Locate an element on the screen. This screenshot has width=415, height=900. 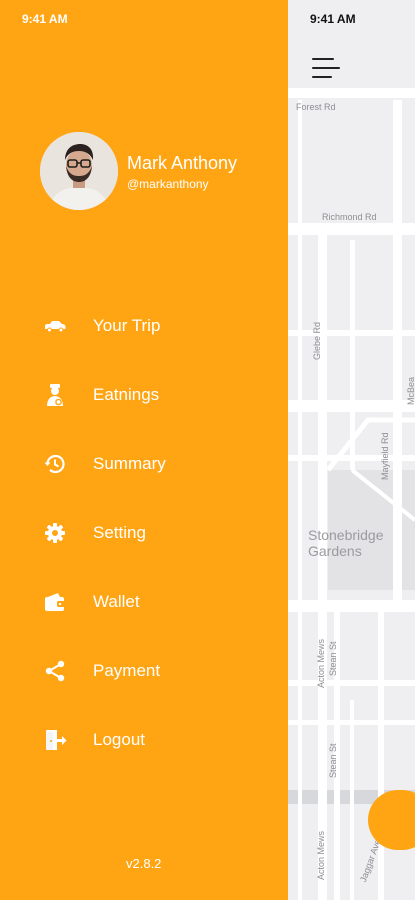
car-icon is located at coordinates (55, 326).